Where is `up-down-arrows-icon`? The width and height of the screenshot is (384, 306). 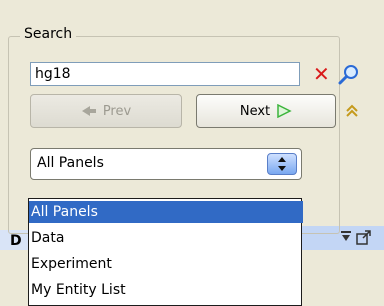
up-down-arrows-icon is located at coordinates (282, 164).